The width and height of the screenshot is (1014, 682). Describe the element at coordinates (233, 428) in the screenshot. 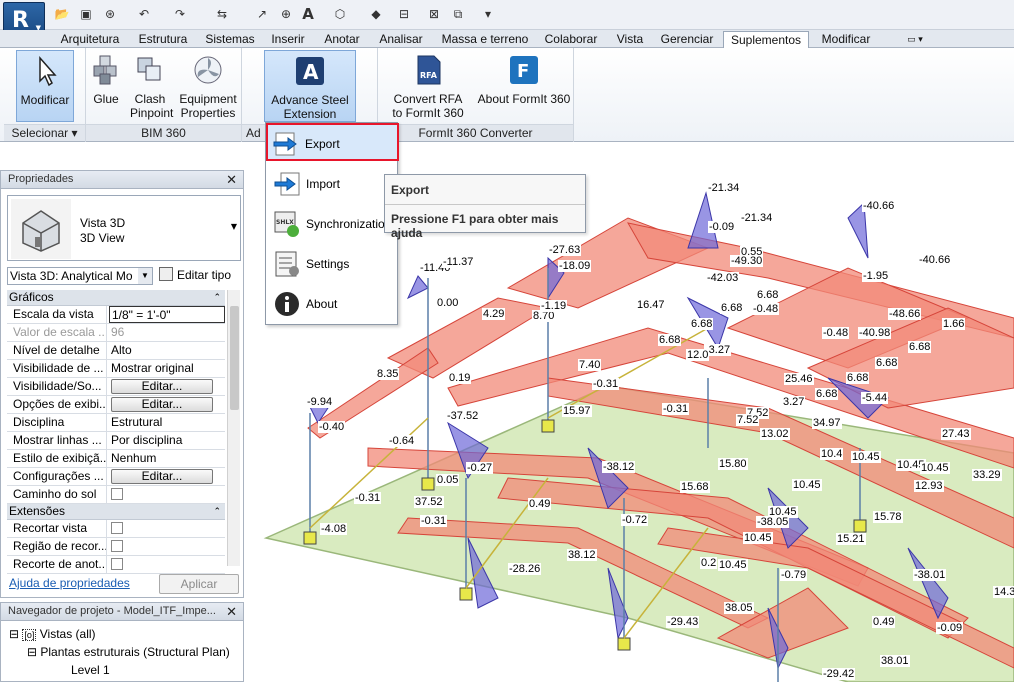

I see `properties-scrollbar` at that location.